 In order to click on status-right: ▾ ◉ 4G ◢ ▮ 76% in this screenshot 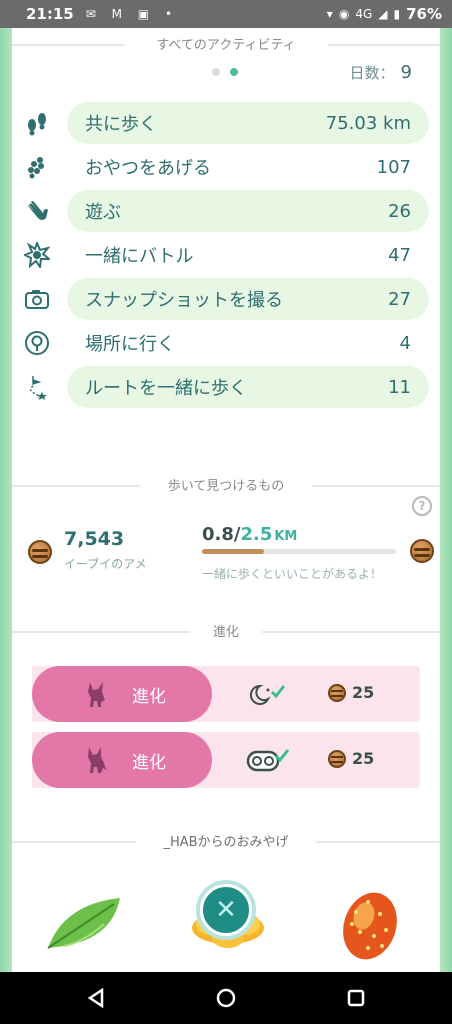, I will do `click(384, 14)`.